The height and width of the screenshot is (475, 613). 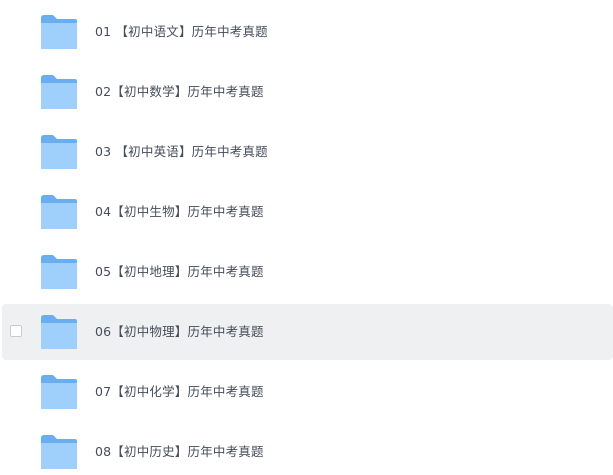 What do you see at coordinates (307, 32) in the screenshot?
I see `folder-row: 01 【初中语文】历年中考真题` at bounding box center [307, 32].